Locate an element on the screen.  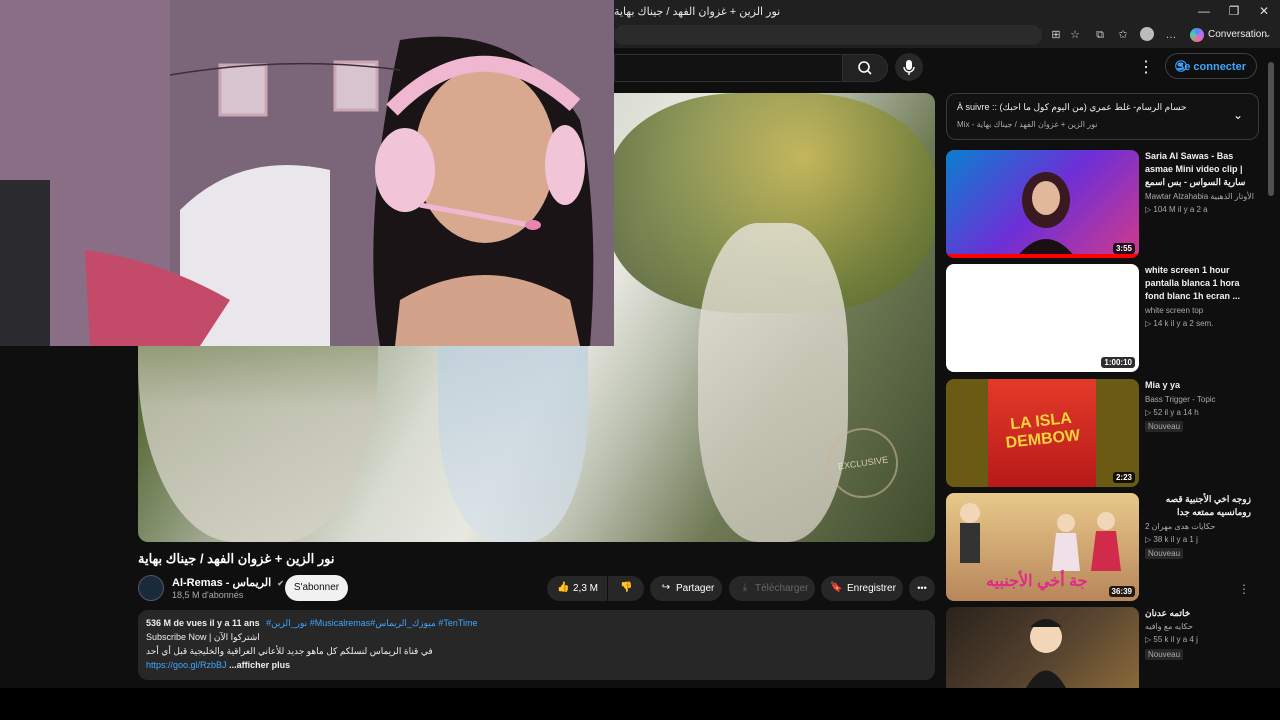
account-icon is located at coordinates (1181, 66).